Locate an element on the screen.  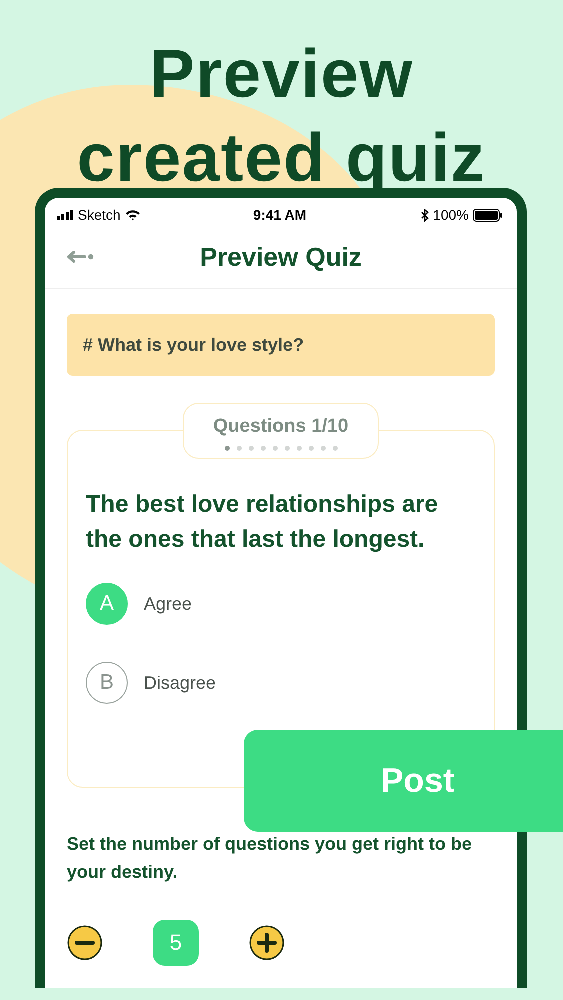
battery-percent: 100% is located at coordinates (451, 215).